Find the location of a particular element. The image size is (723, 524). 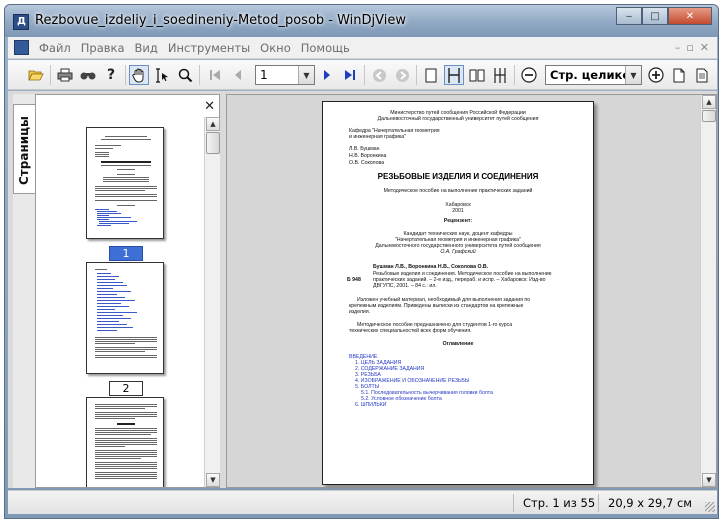

document-icon is located at coordinates (21, 47).